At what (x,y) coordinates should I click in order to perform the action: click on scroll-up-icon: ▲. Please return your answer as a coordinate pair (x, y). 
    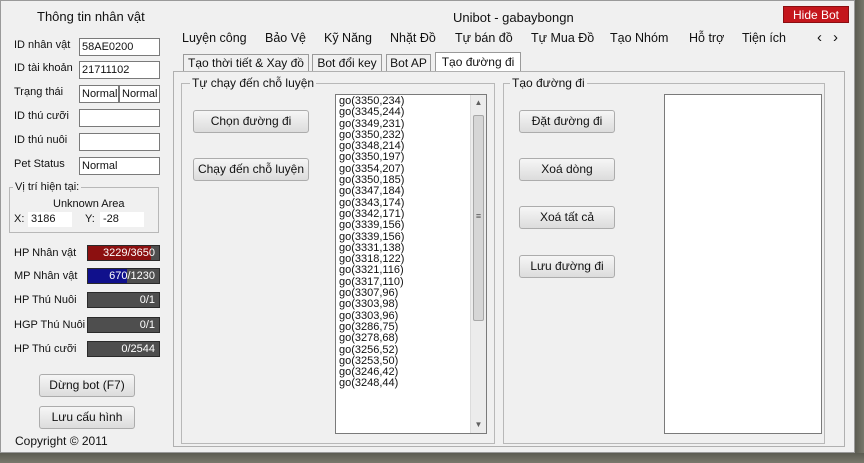
    Looking at the image, I should click on (478, 103).